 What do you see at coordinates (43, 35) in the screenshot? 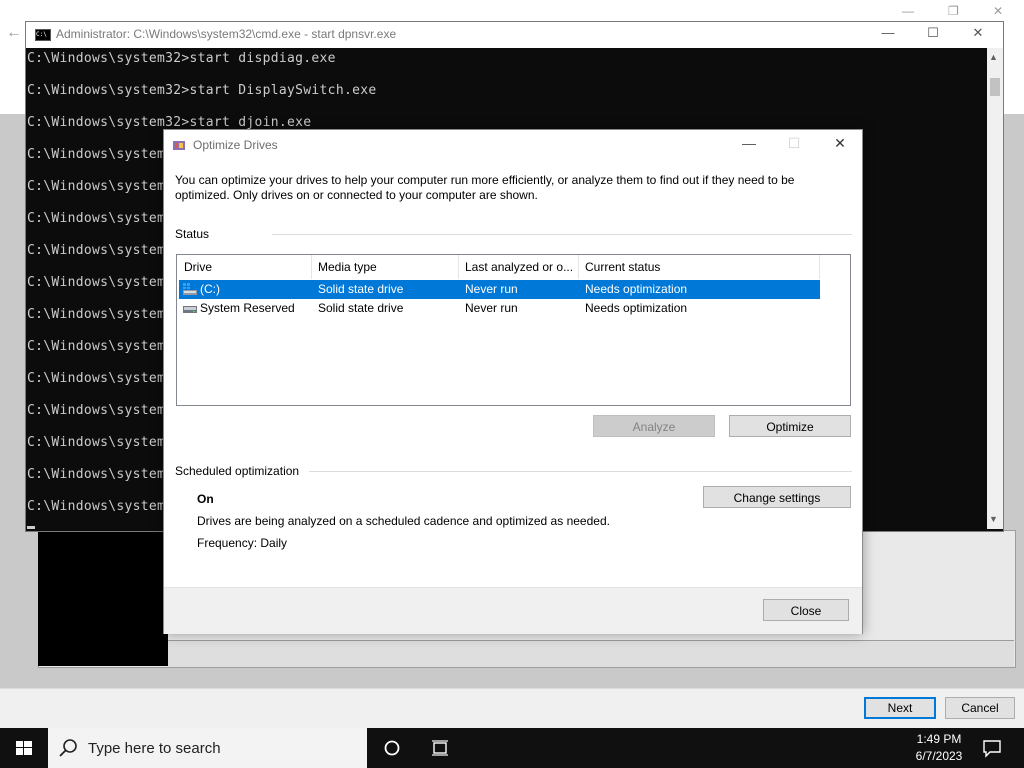
I see `cmd-icon: C:\` at bounding box center [43, 35].